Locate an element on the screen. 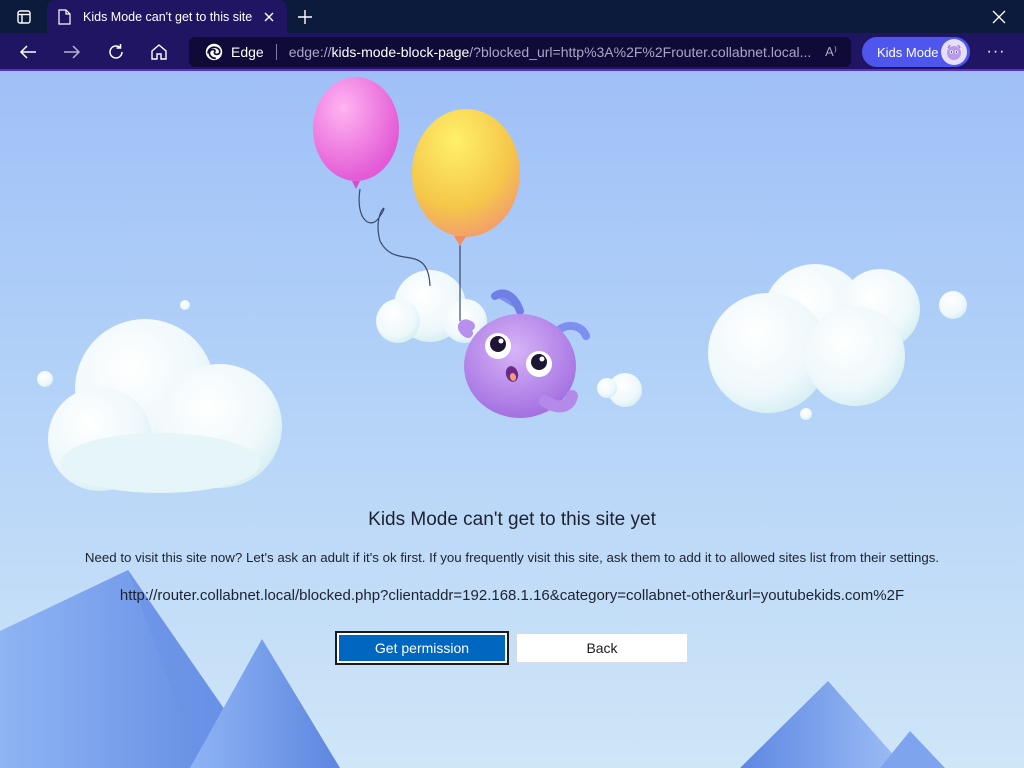  home-button is located at coordinates (159, 52).